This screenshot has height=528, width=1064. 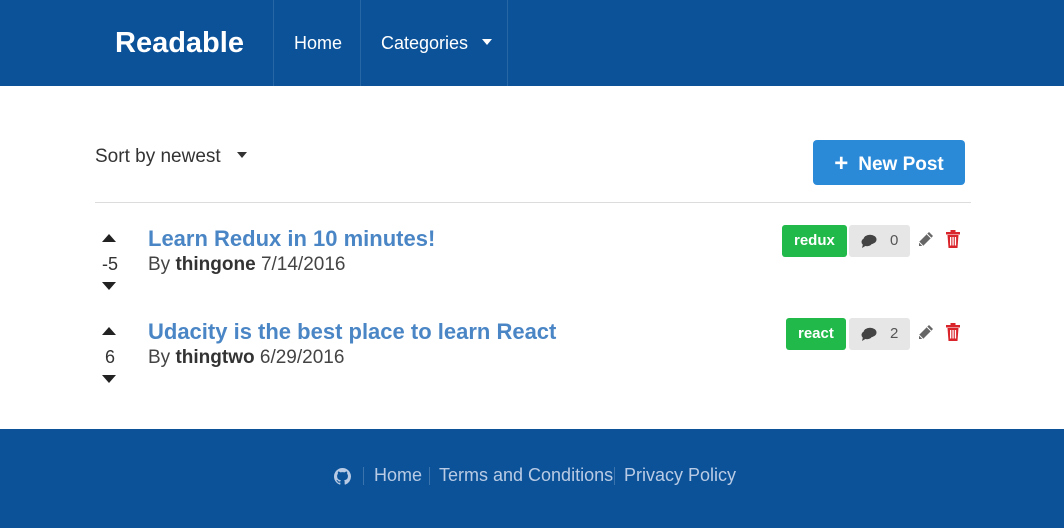 I want to click on new-post-button: + New Post, so click(x=889, y=162).